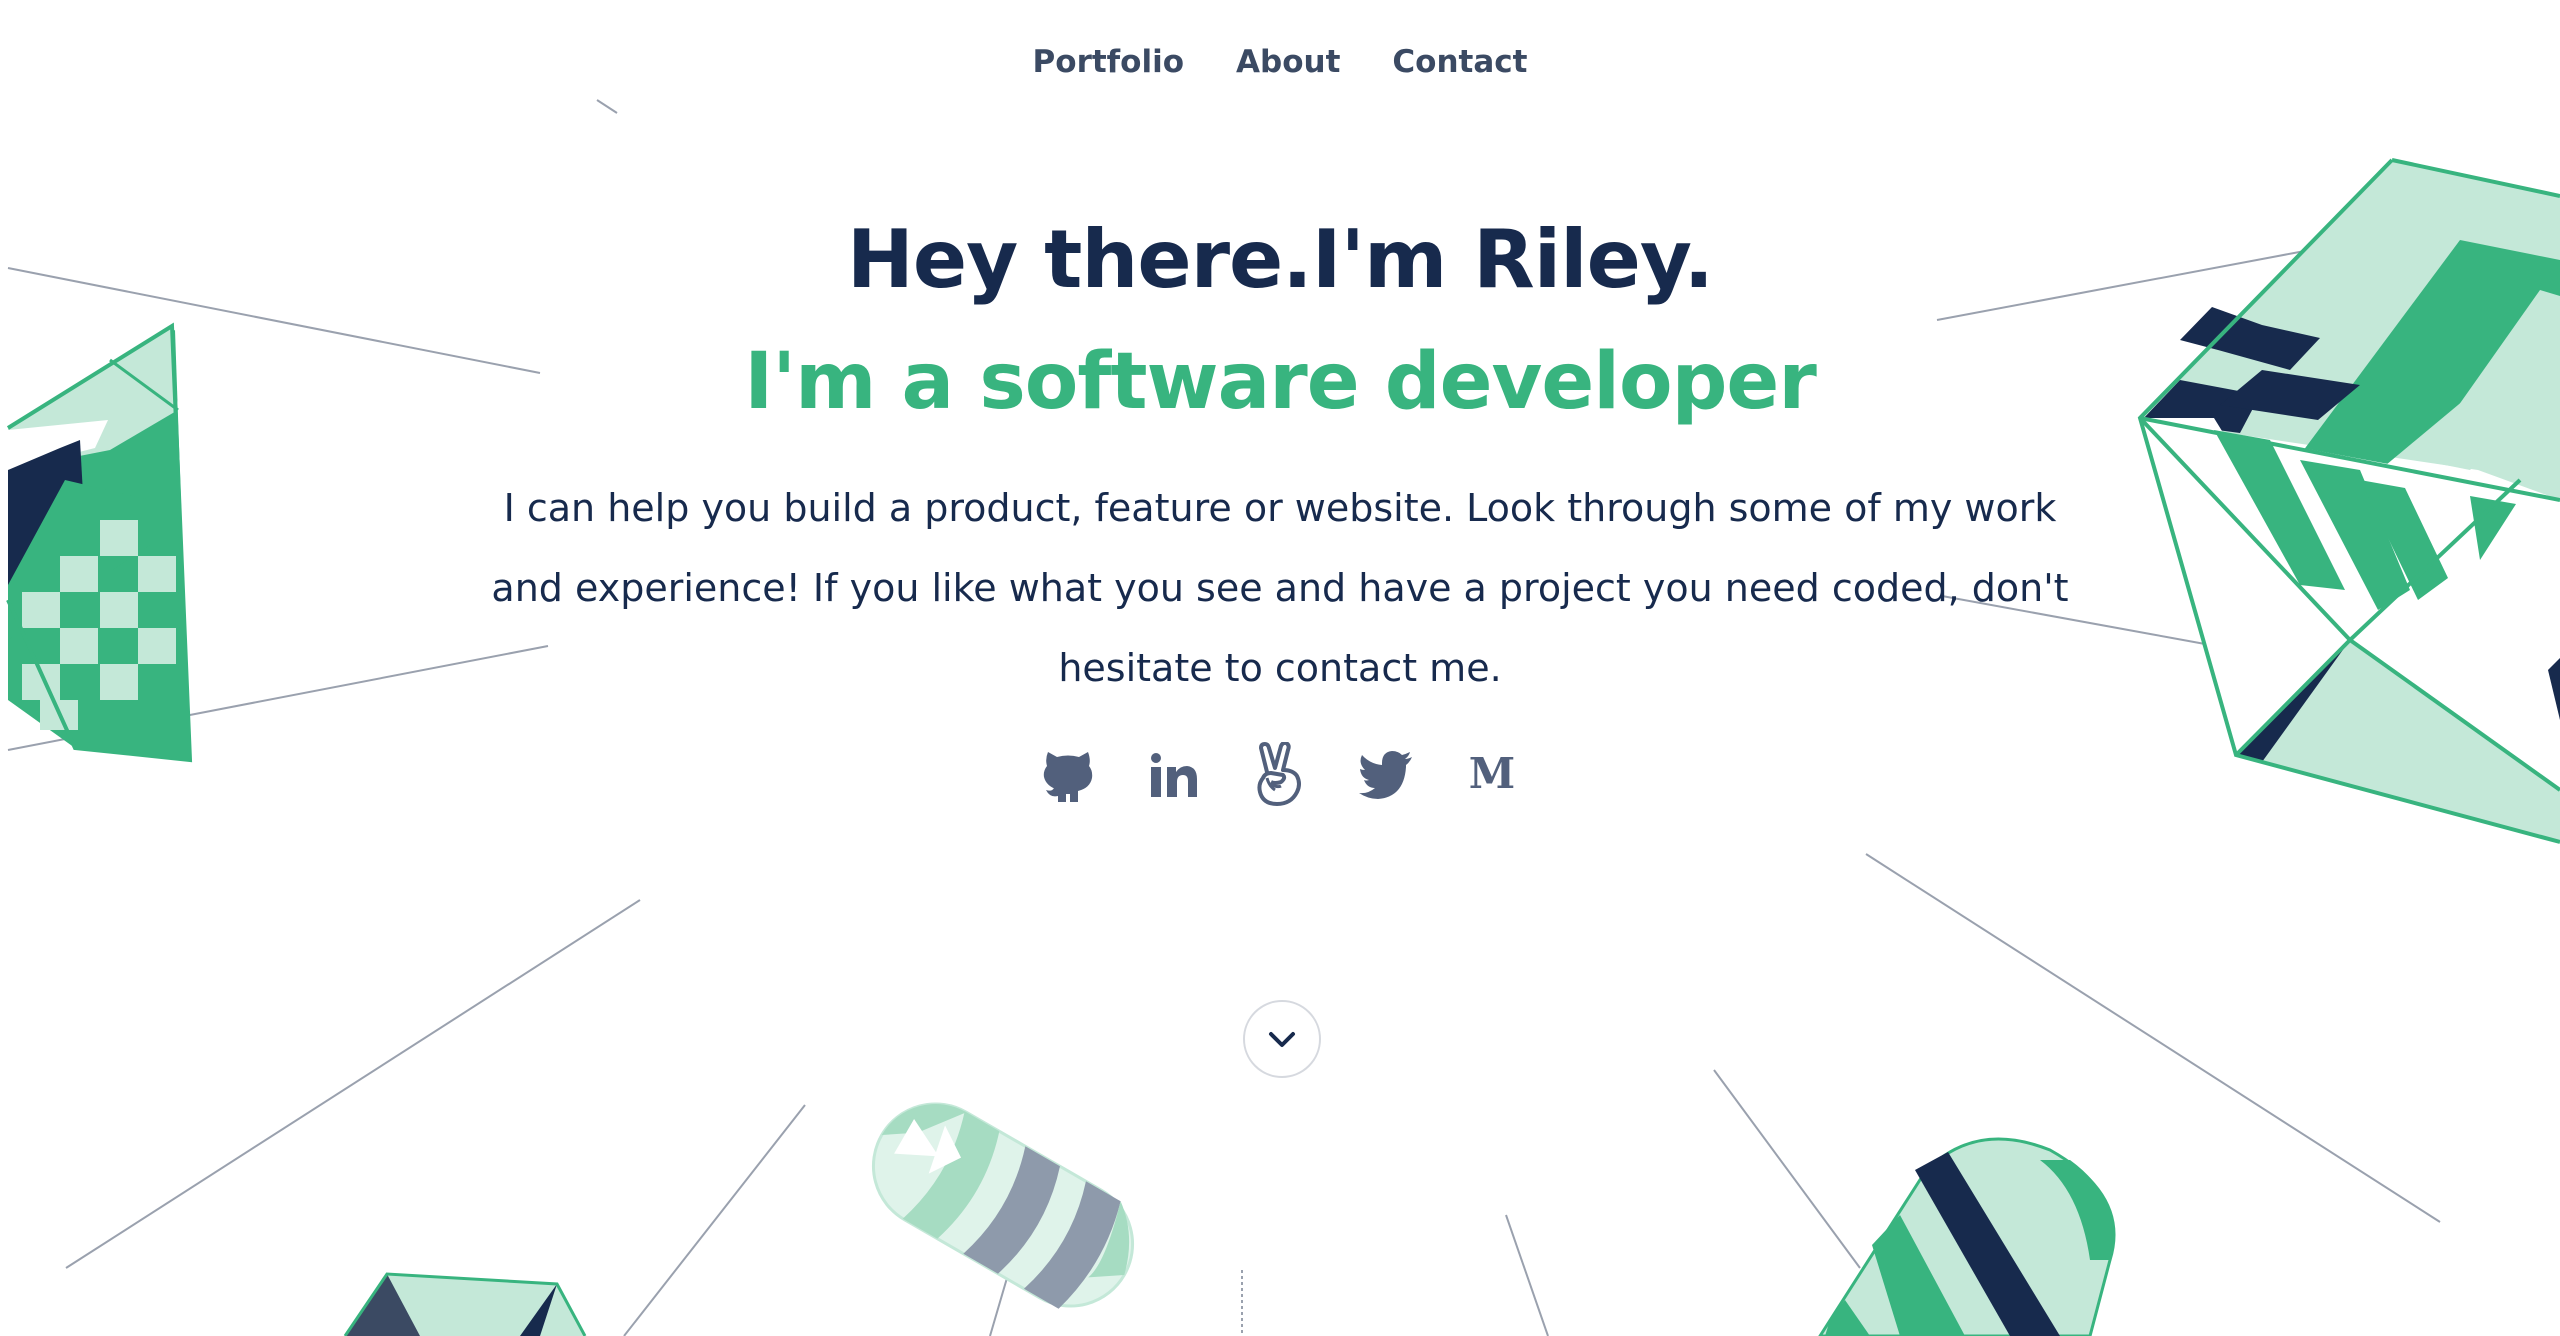 This screenshot has height=1336, width=2560. What do you see at coordinates (465, 1304) in the screenshot?
I see `bottom-left-prism-shape` at bounding box center [465, 1304].